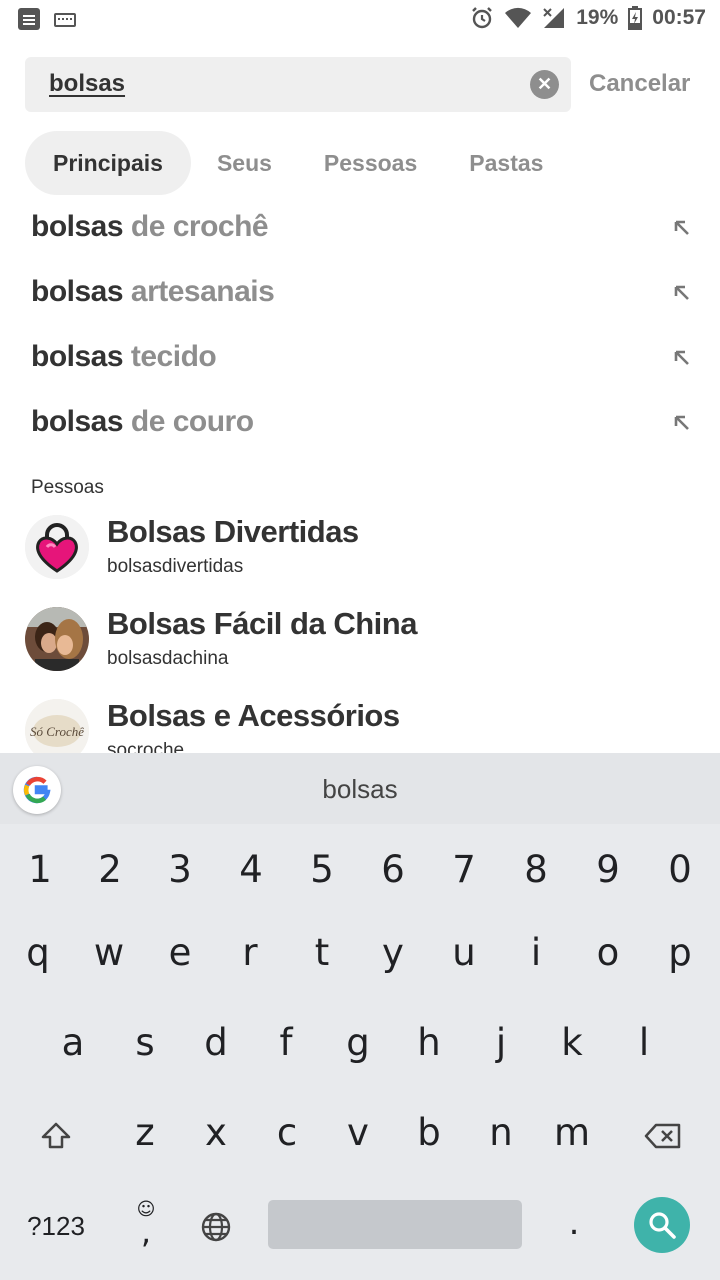 This screenshot has height=1280, width=720. I want to click on key: c, so click(287, 1132).